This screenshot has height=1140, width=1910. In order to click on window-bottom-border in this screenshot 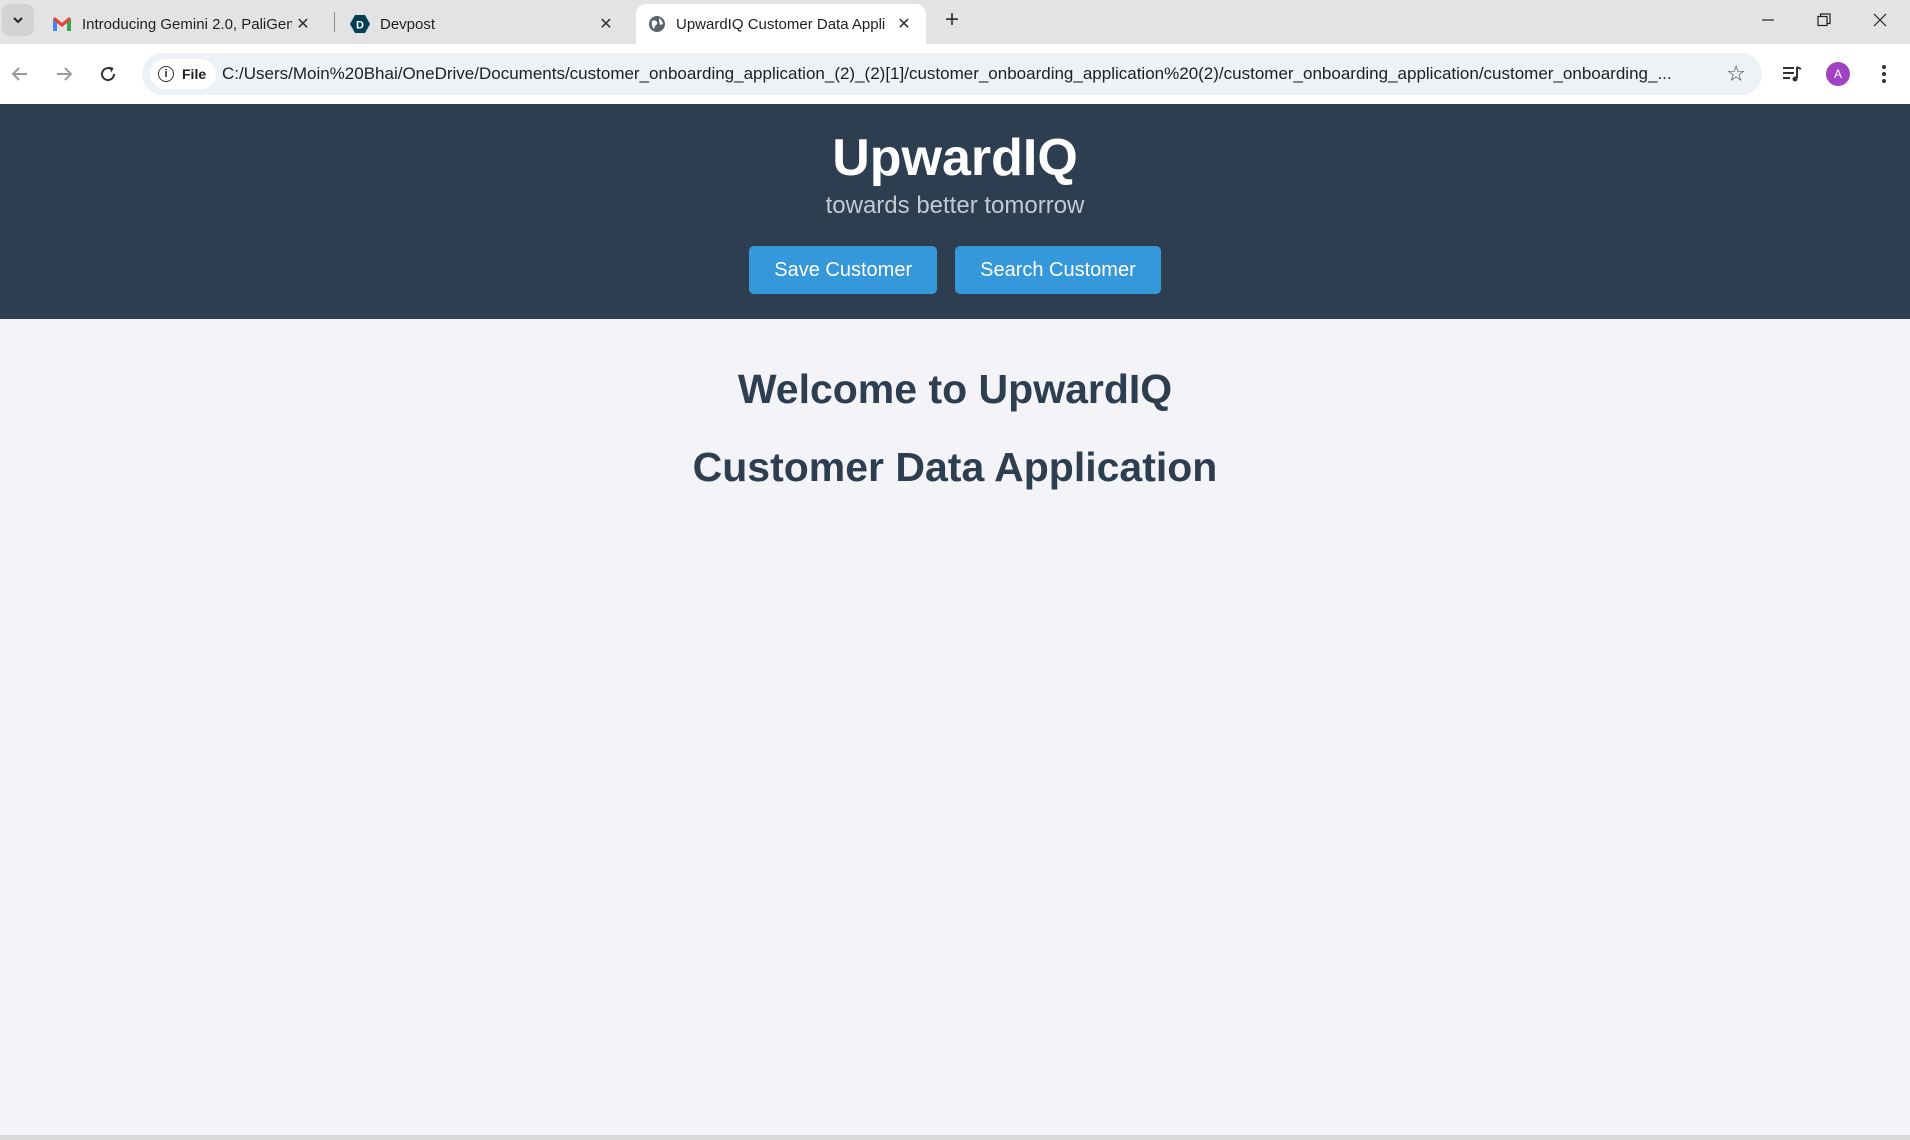, I will do `click(955, 1137)`.